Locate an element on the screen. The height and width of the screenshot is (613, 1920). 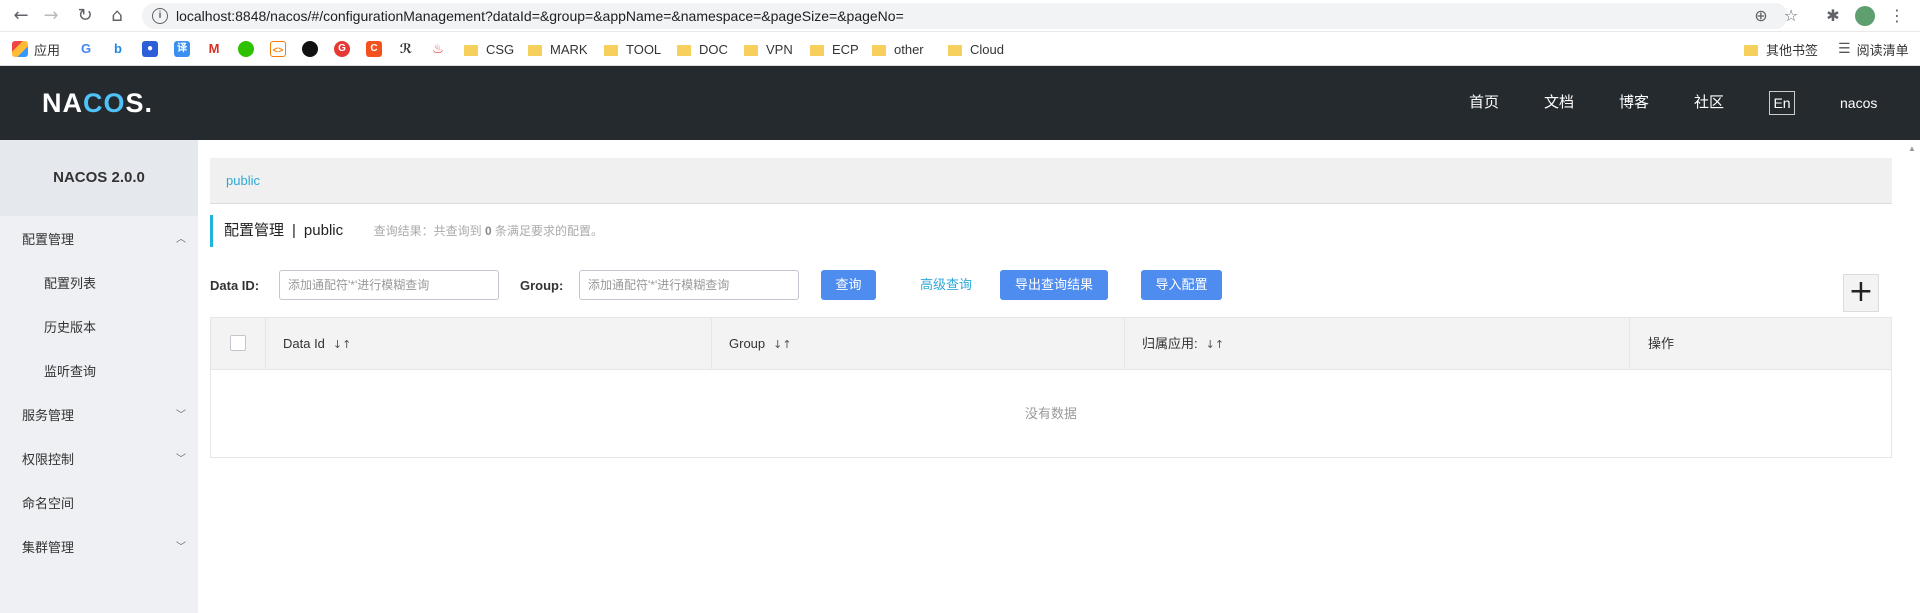
query-button: 查询 is located at coordinates (848, 285).